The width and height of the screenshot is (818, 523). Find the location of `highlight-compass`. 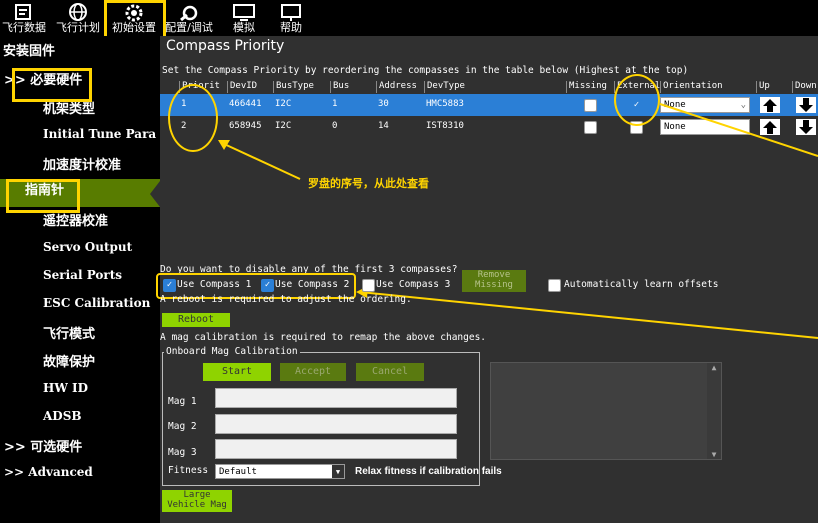

highlight-compass is located at coordinates (43, 196).